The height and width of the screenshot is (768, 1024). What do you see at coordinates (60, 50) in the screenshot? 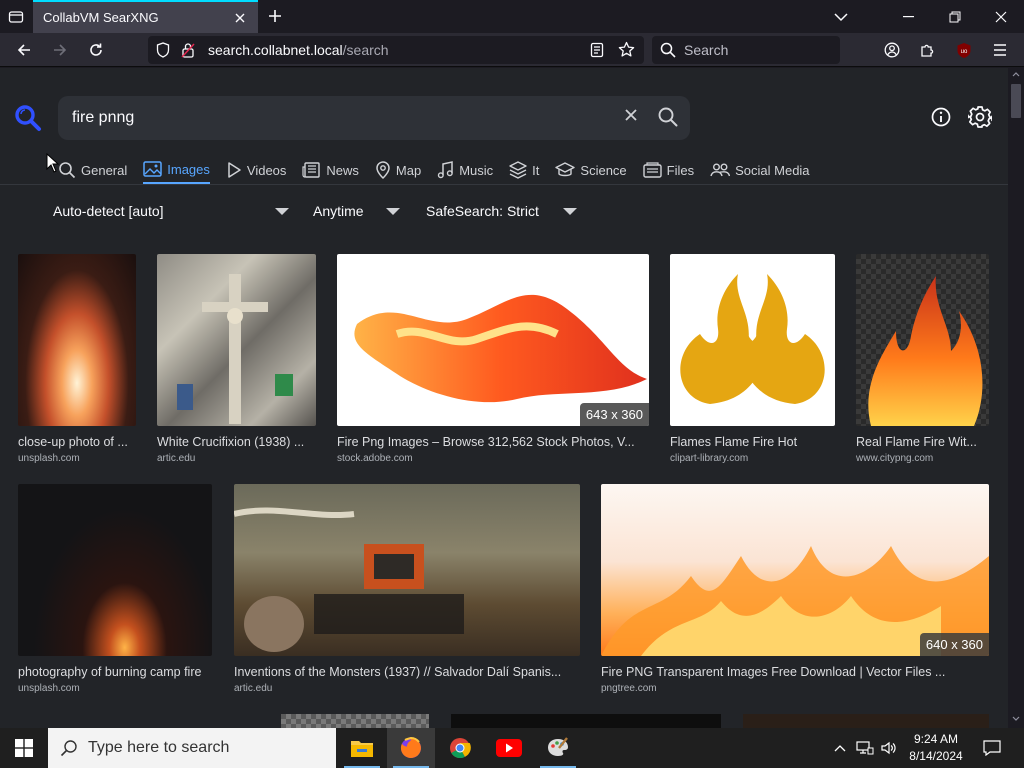
I see `forward-arrow-icon` at bounding box center [60, 50].